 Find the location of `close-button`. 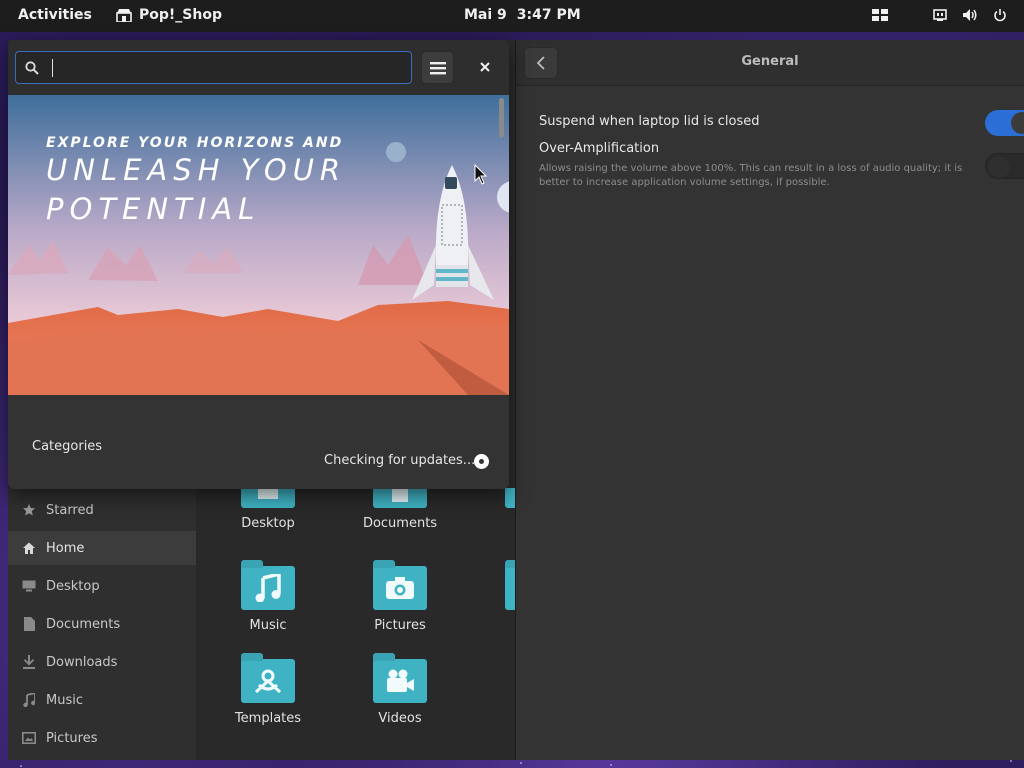

close-button is located at coordinates (485, 67).